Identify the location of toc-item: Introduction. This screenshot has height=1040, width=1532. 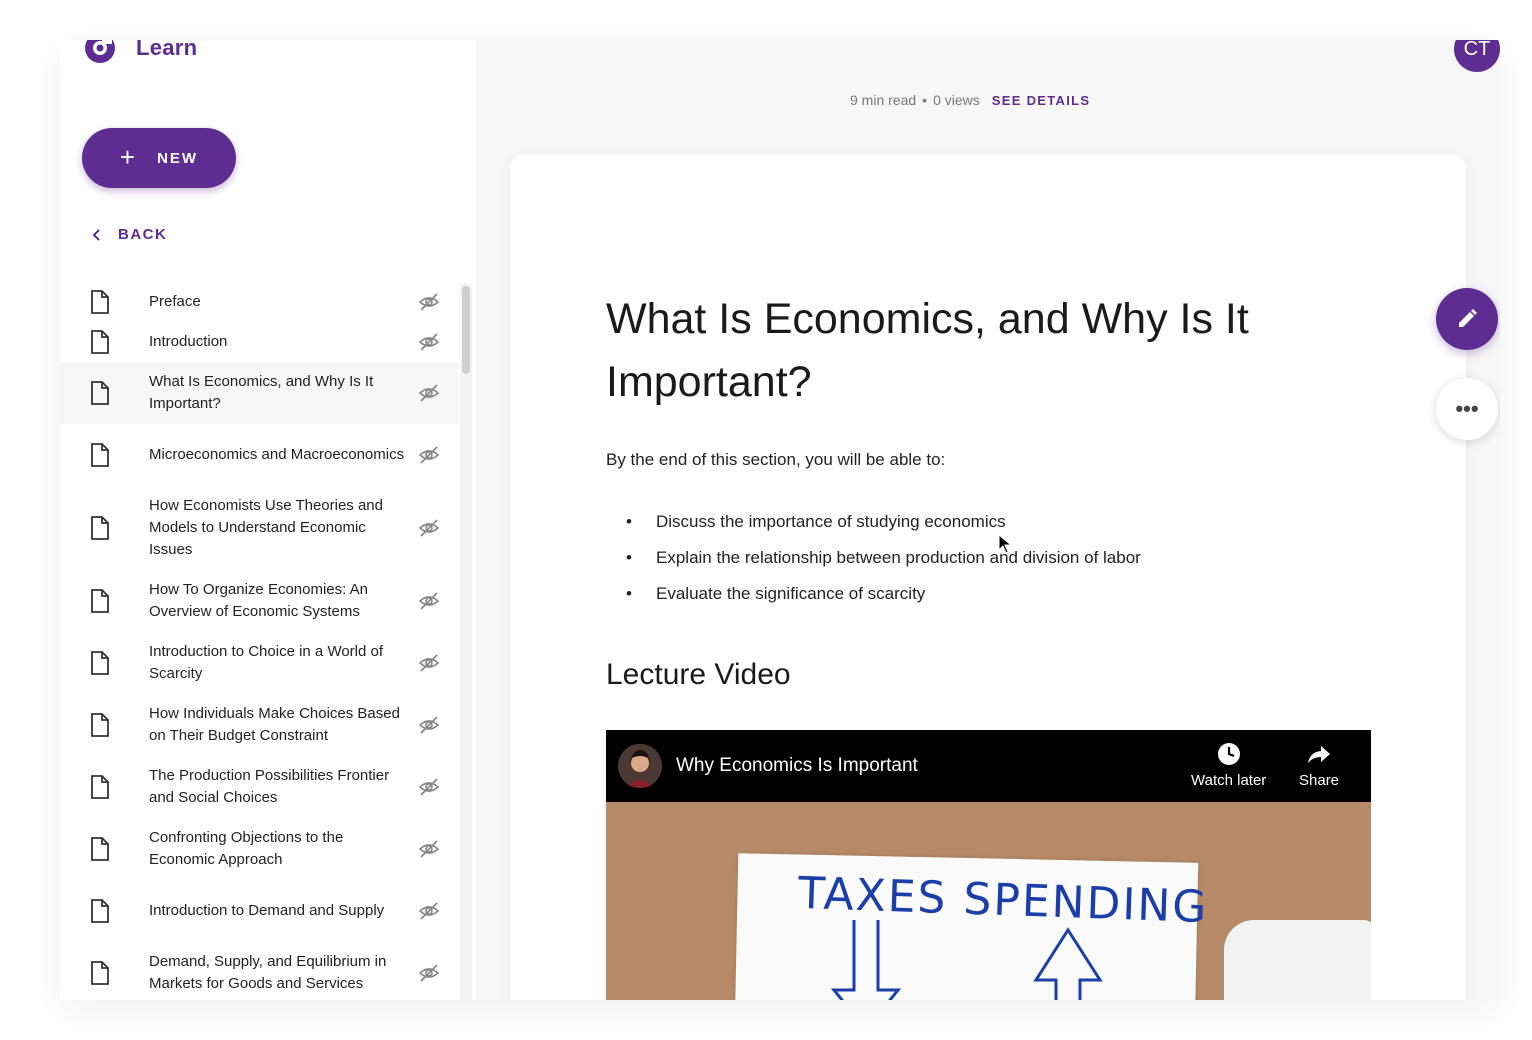
(259, 342).